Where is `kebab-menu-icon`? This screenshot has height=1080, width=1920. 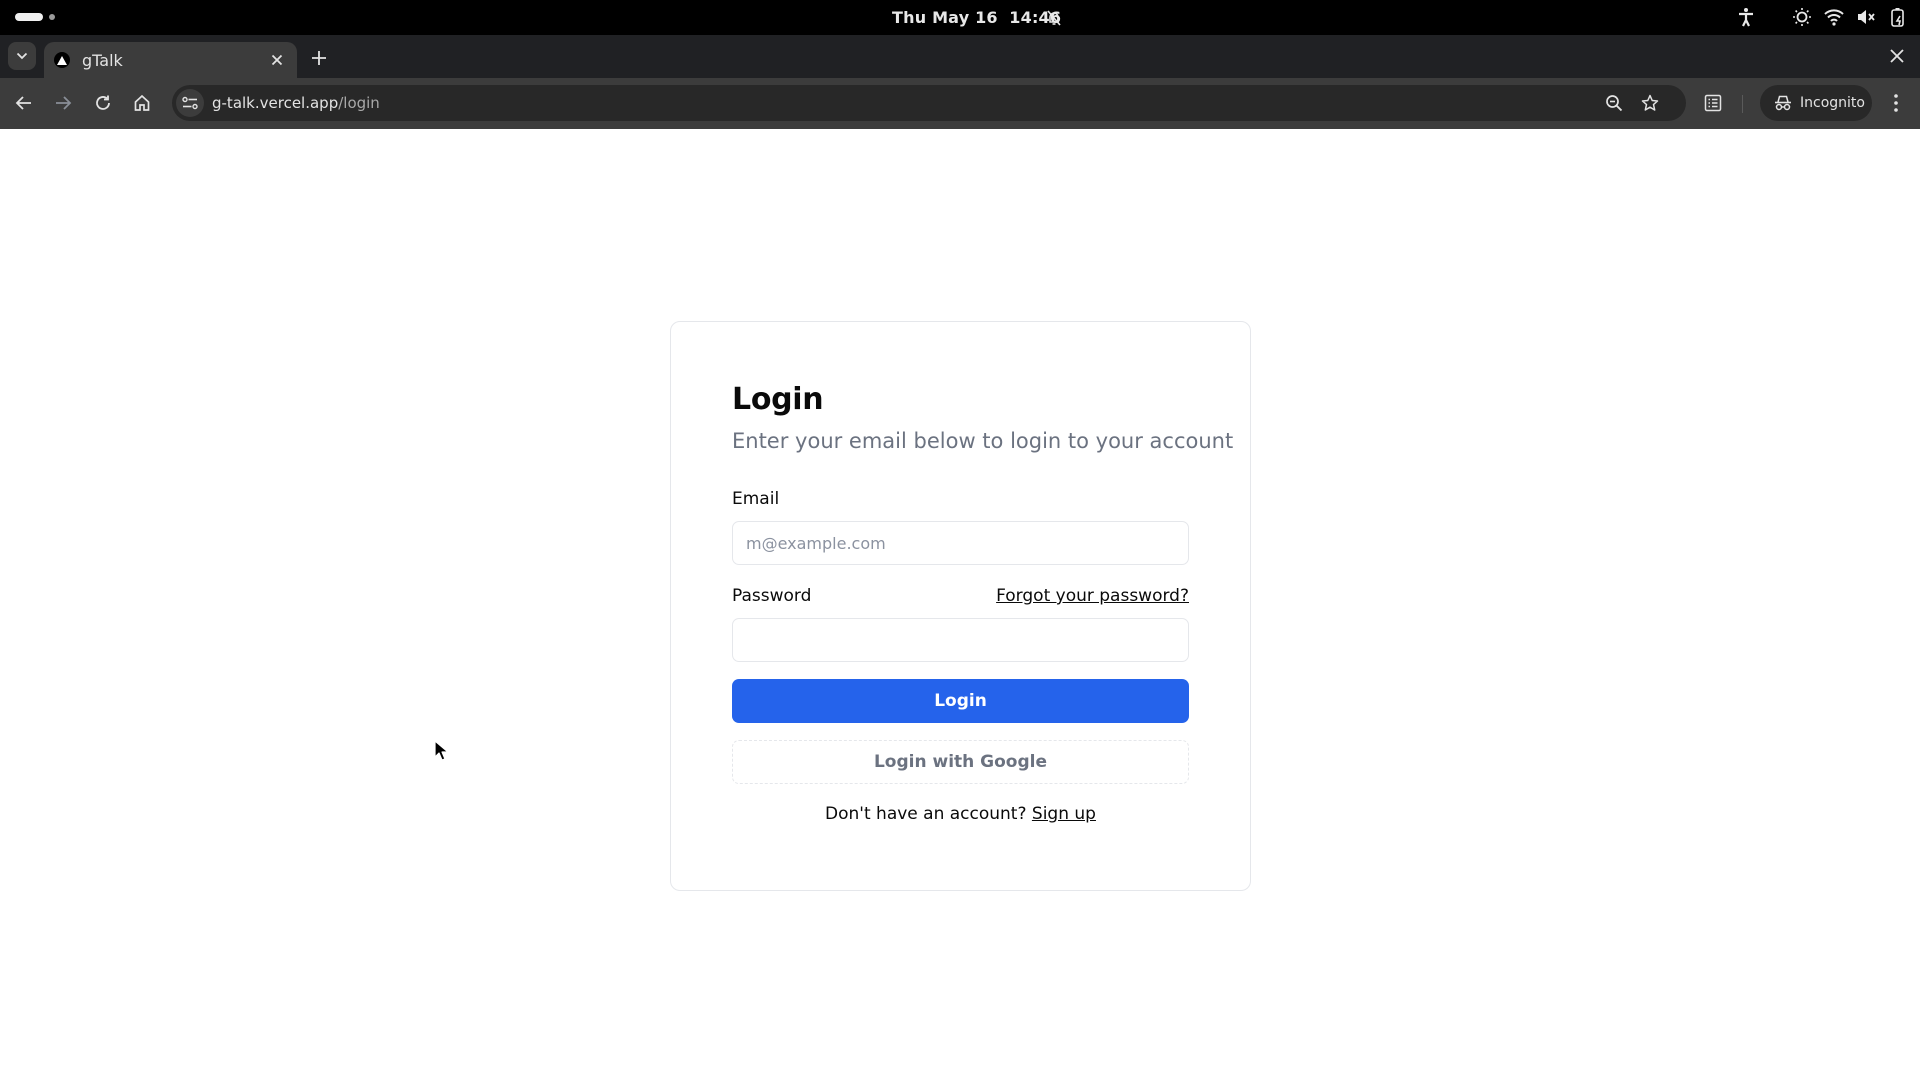
kebab-menu-icon is located at coordinates (1896, 103).